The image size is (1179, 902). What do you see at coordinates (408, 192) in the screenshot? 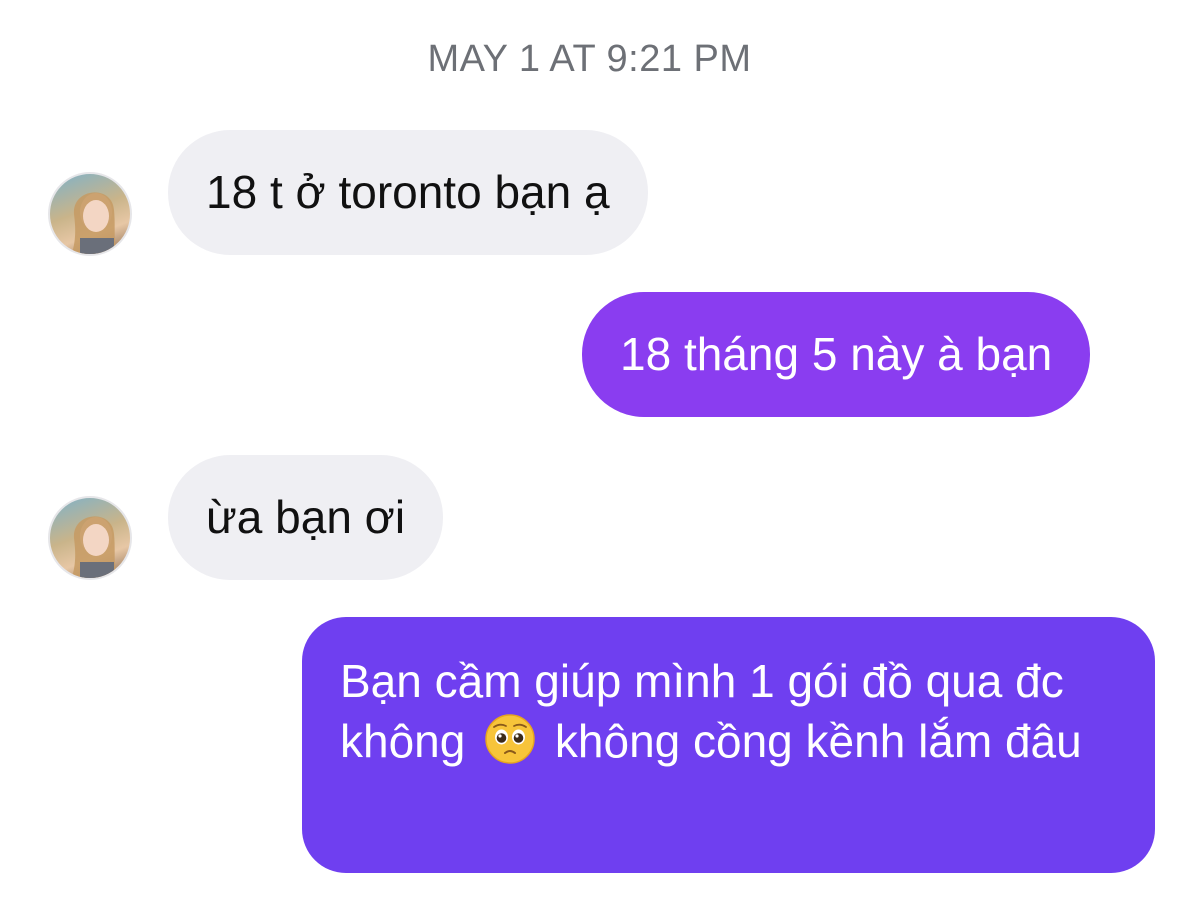
I see `incoming-message-bubble: 18 t ở toronto bạn ạ` at bounding box center [408, 192].